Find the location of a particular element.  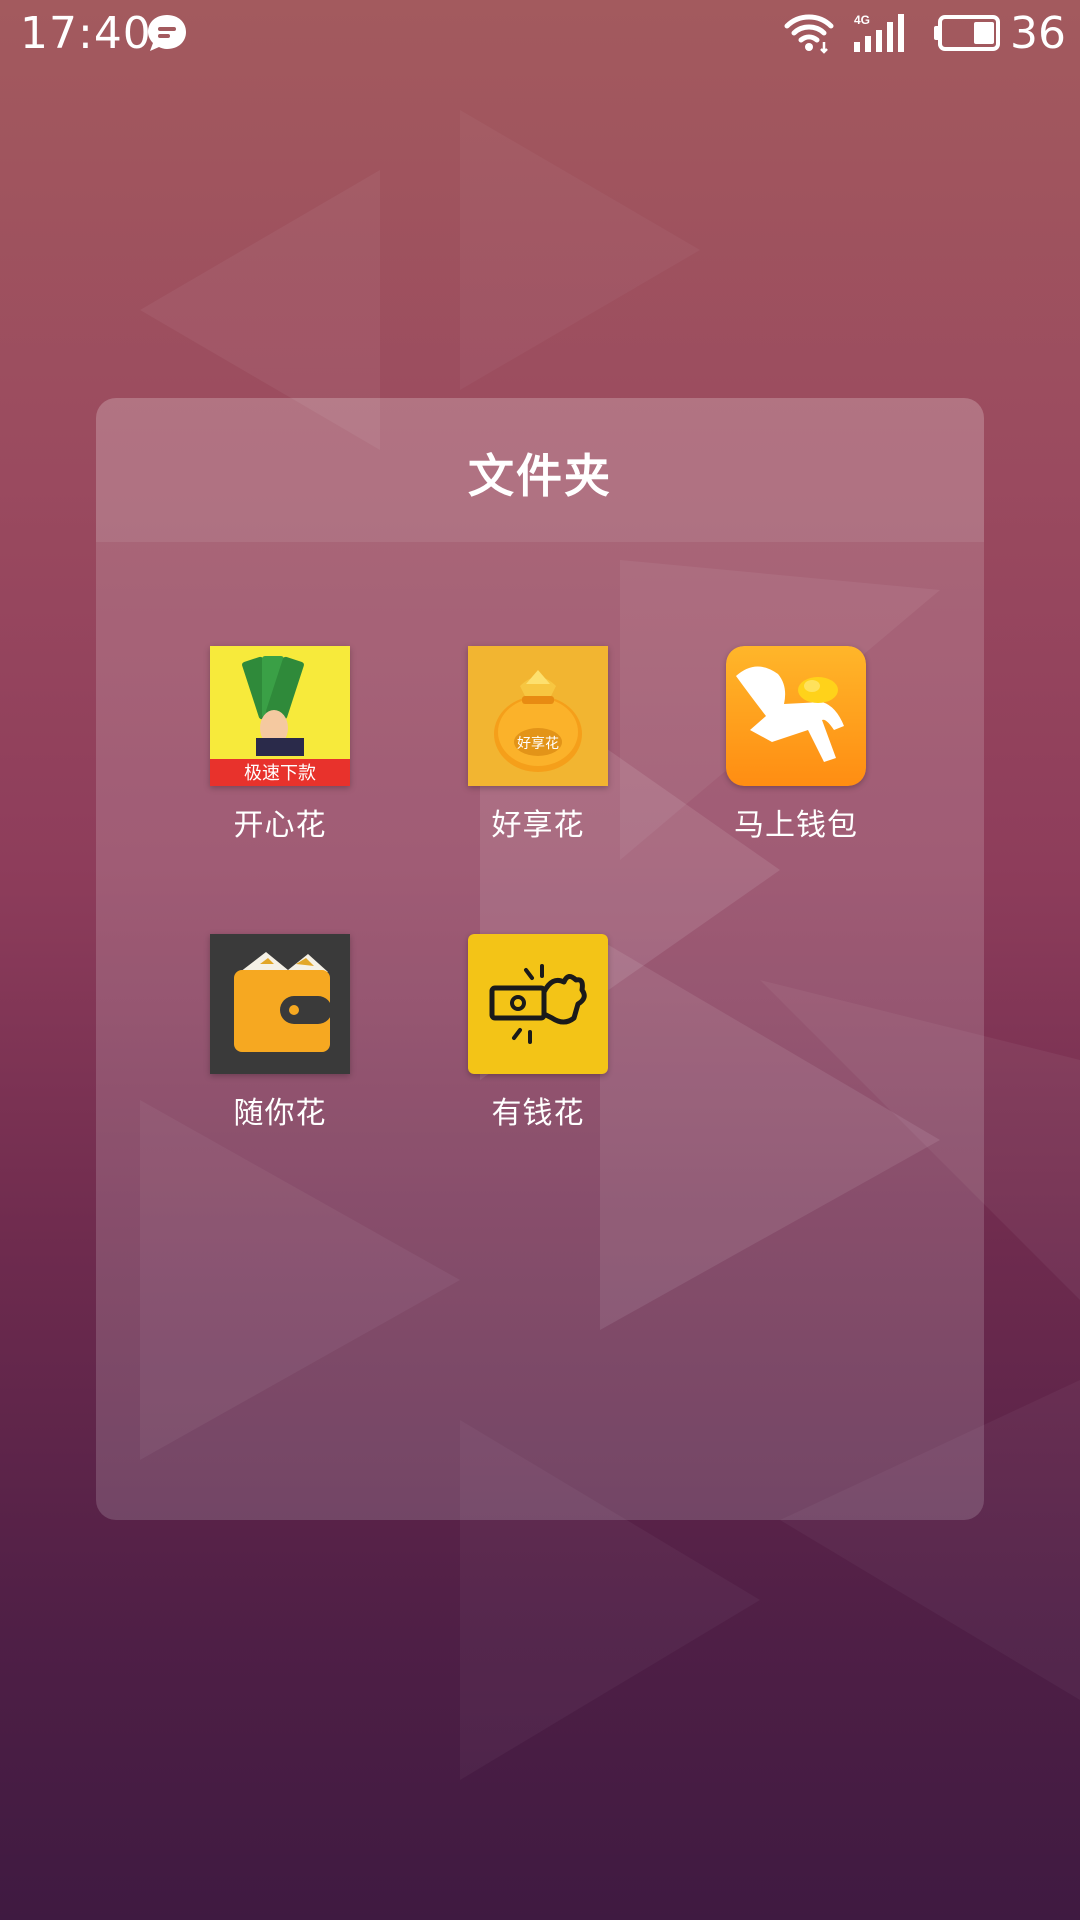

wallet-icon is located at coordinates (280, 1004).